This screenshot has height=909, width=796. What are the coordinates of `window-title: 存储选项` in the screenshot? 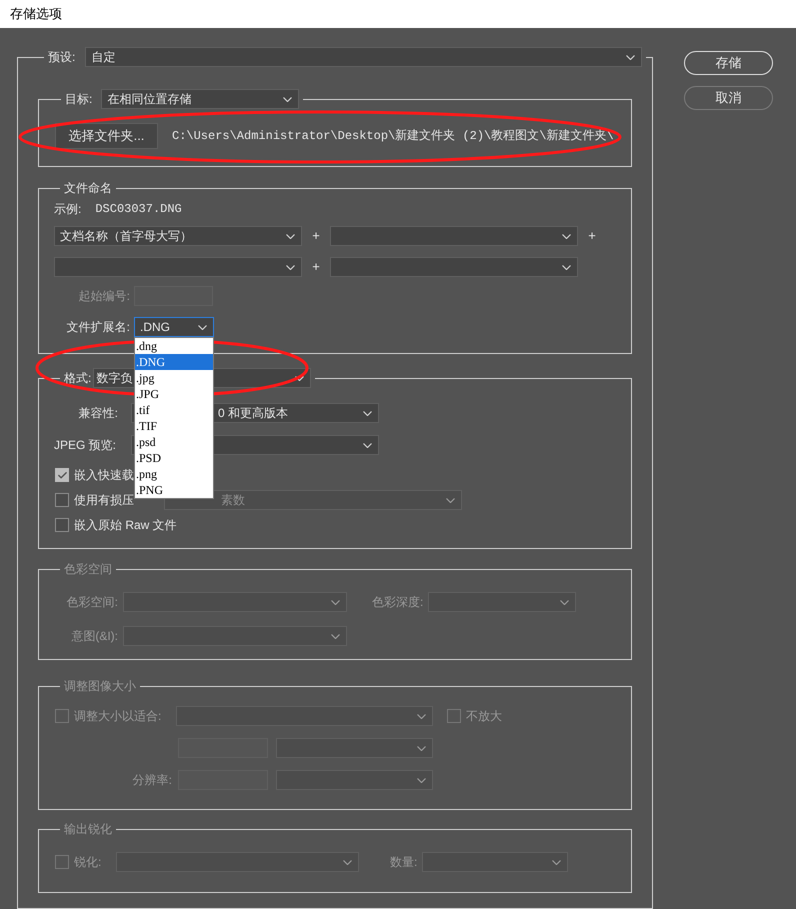 It's located at (36, 14).